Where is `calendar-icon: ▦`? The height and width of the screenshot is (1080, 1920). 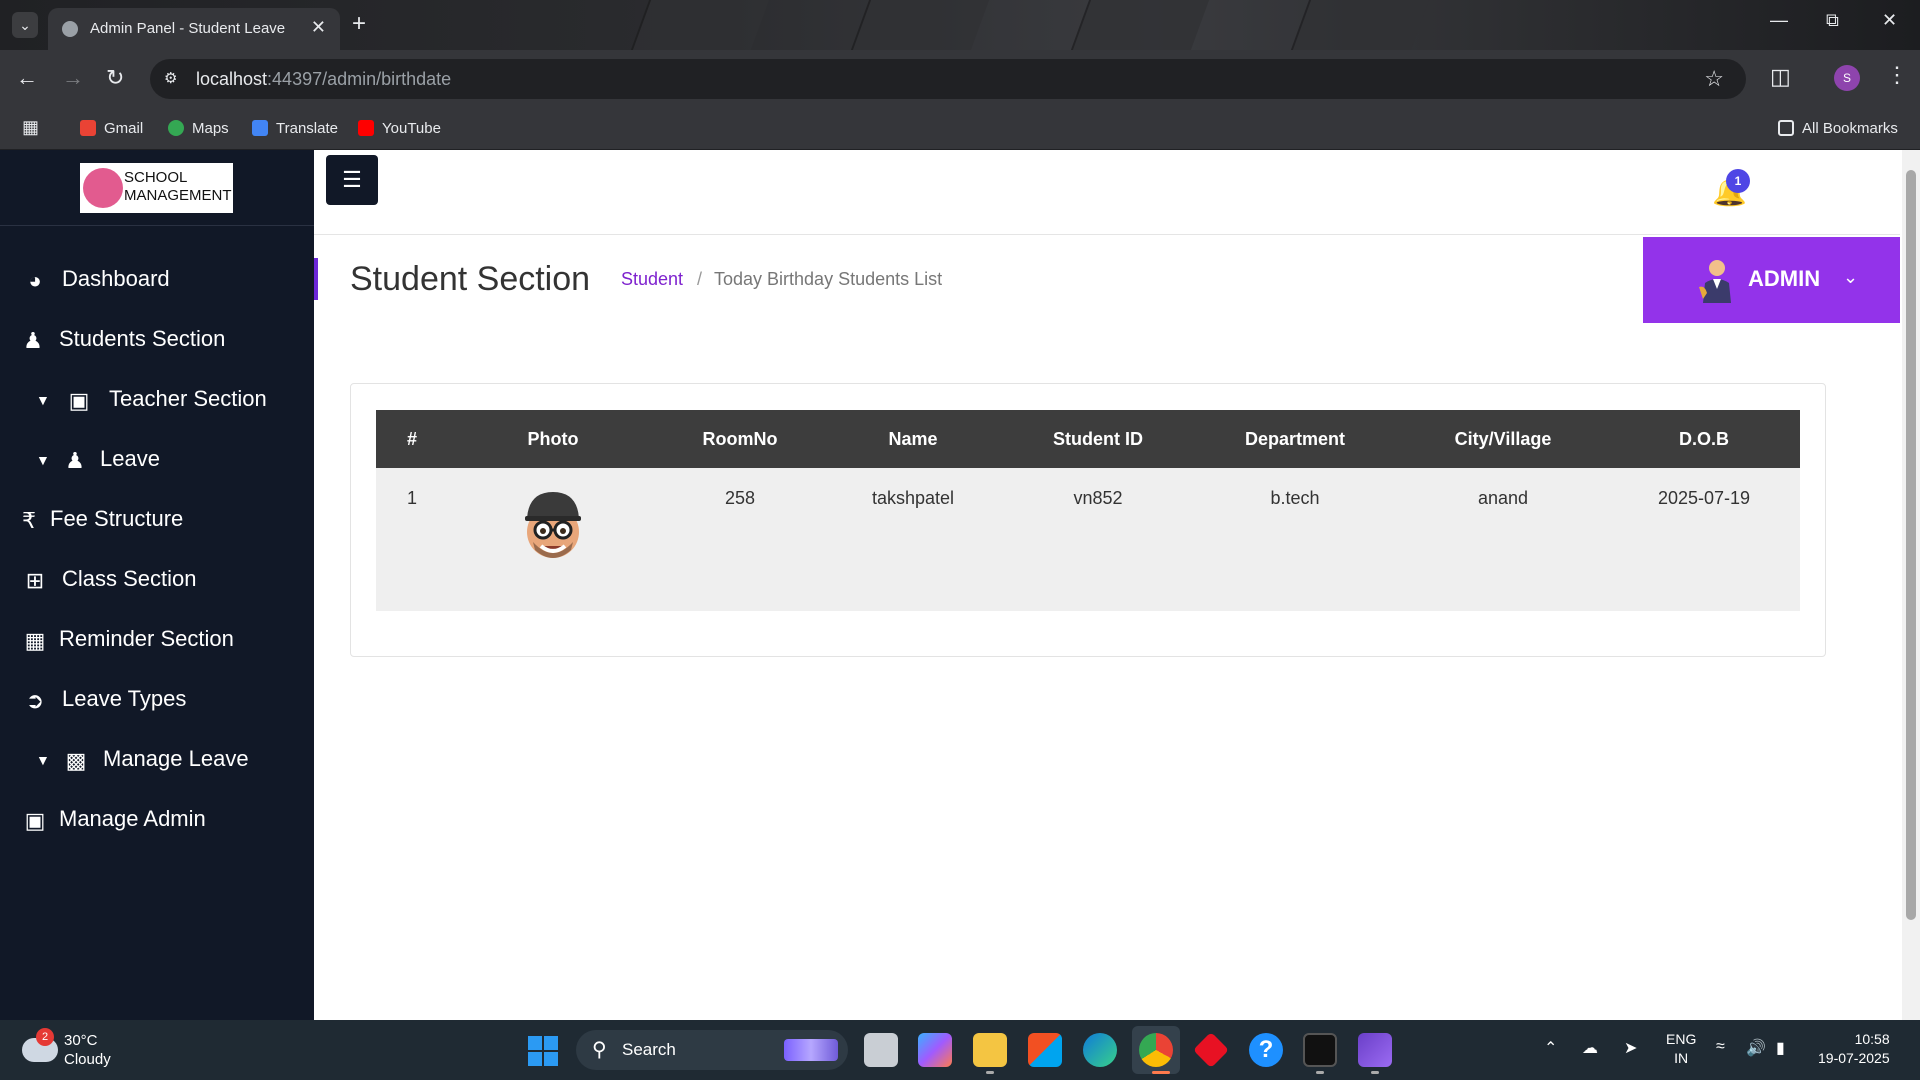
calendar-icon: ▦ is located at coordinates (35, 640).